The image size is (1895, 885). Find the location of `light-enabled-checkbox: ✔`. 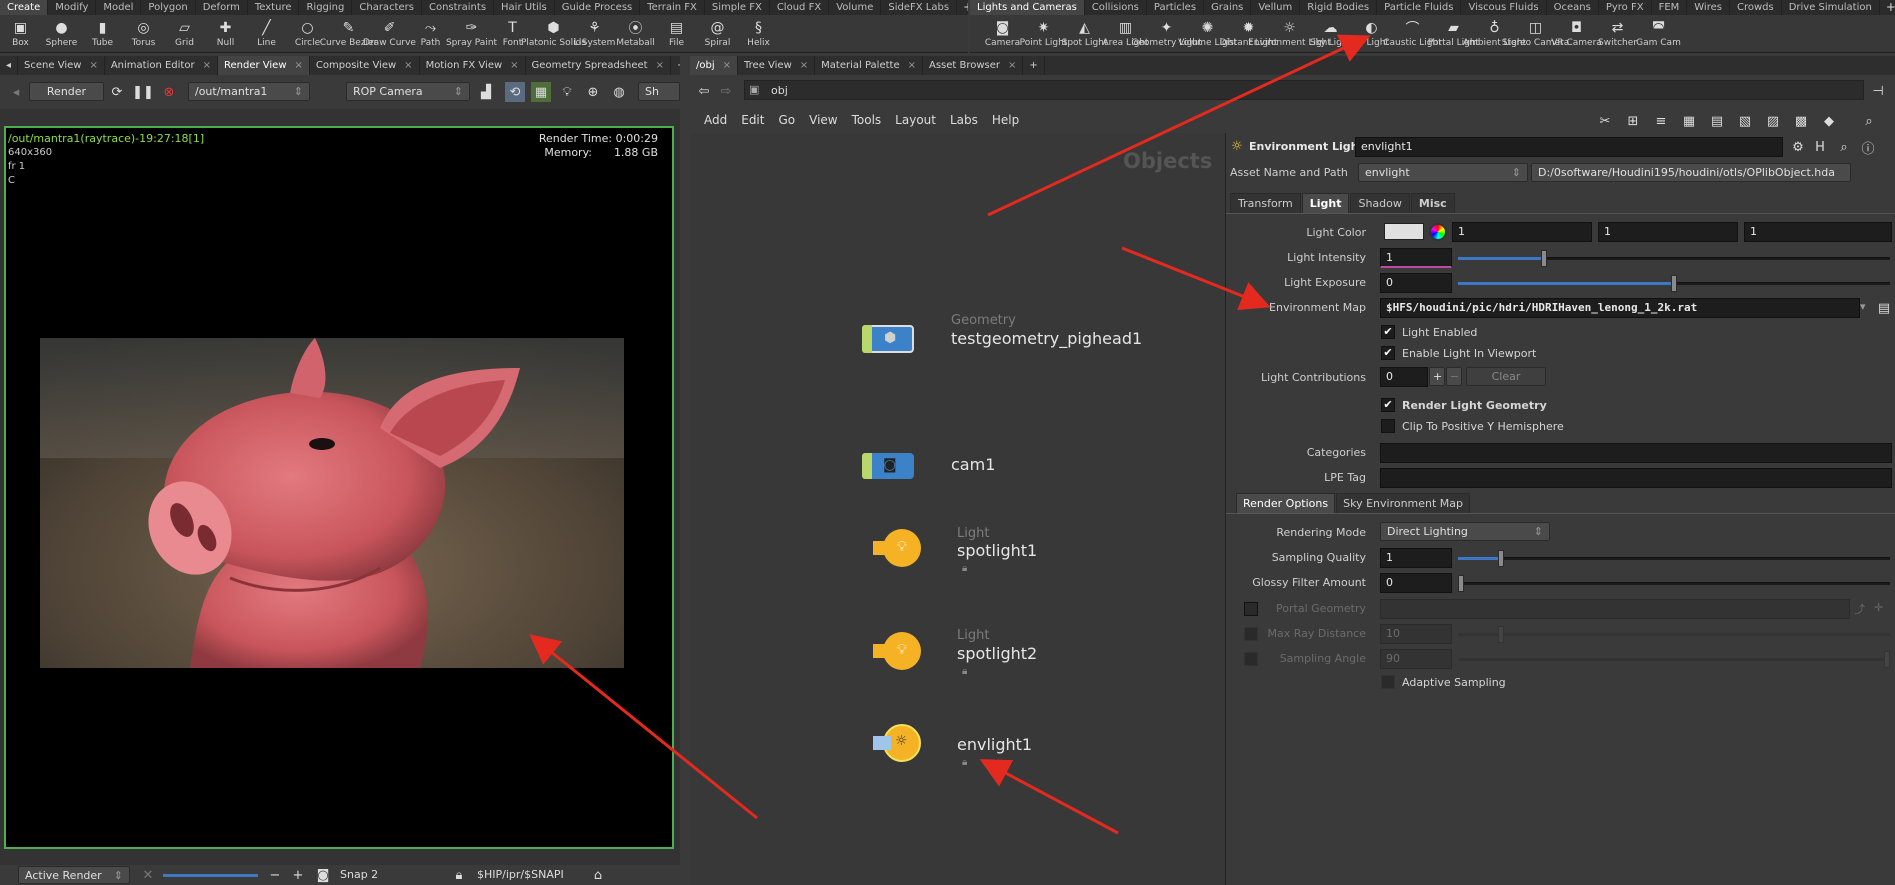

light-enabled-checkbox: ✔ is located at coordinates (1388, 332).